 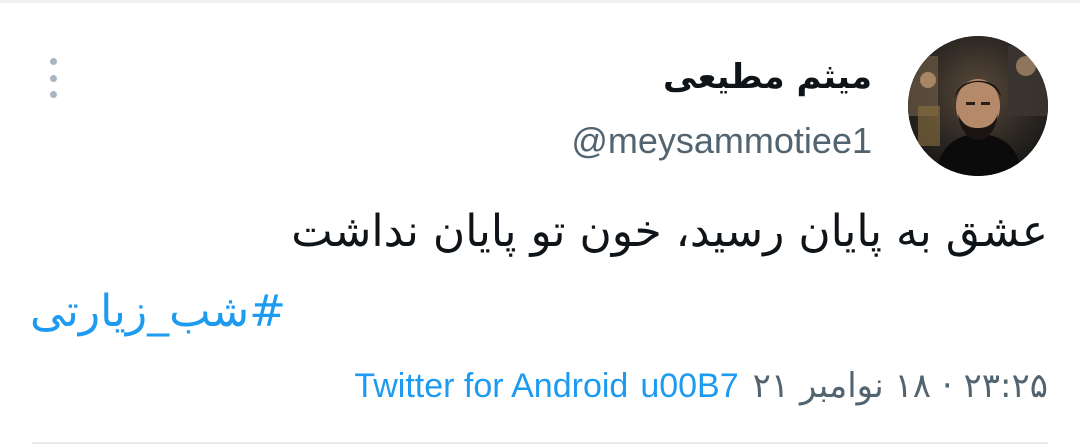 What do you see at coordinates (900, 386) in the screenshot?
I see `timestamp: ۲۳:۲۵ · ۱۸ نوامبر ۲۱` at bounding box center [900, 386].